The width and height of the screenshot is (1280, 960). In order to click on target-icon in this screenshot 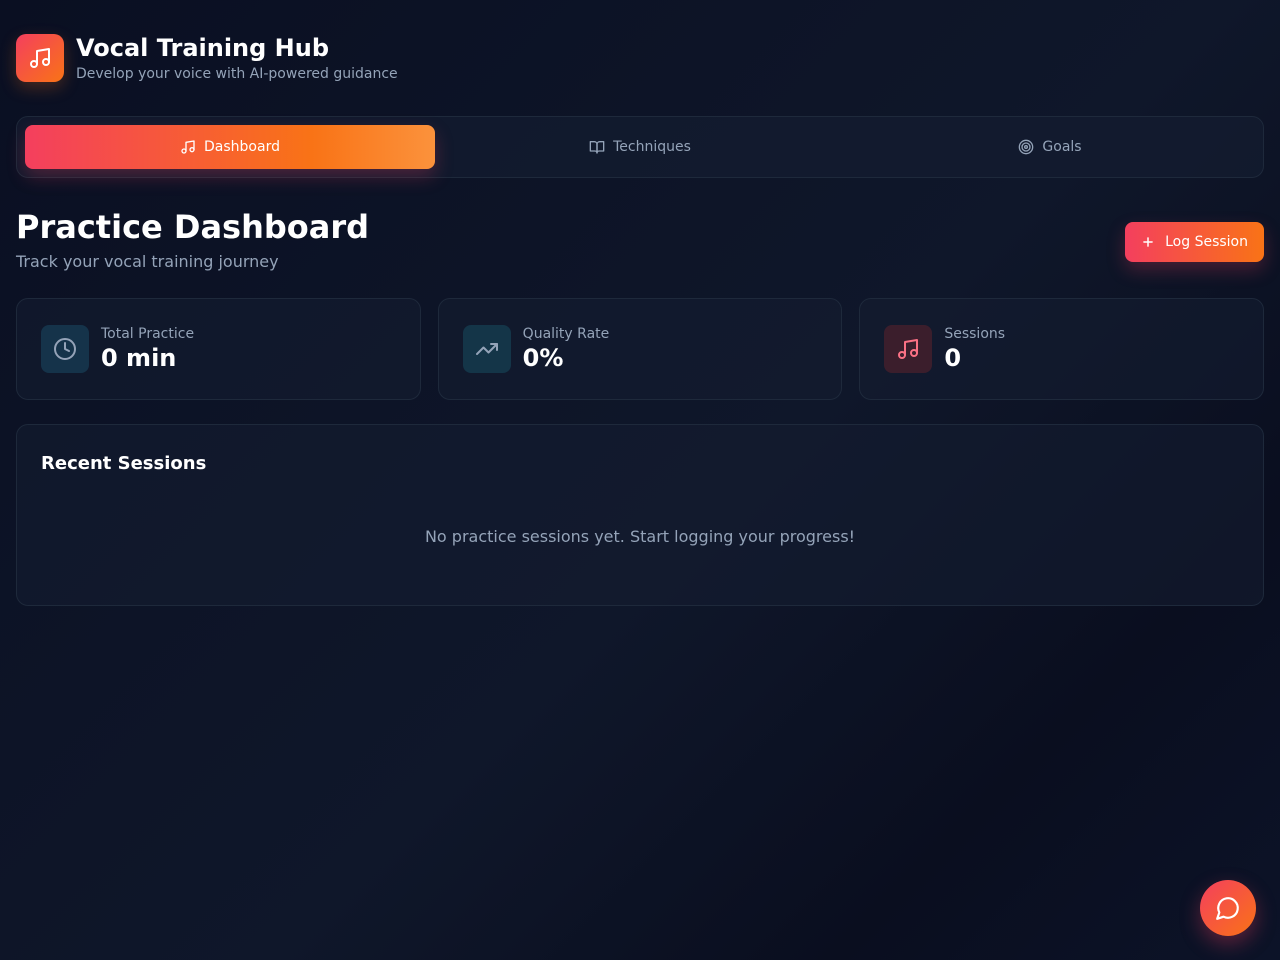, I will do `click(1026, 147)`.